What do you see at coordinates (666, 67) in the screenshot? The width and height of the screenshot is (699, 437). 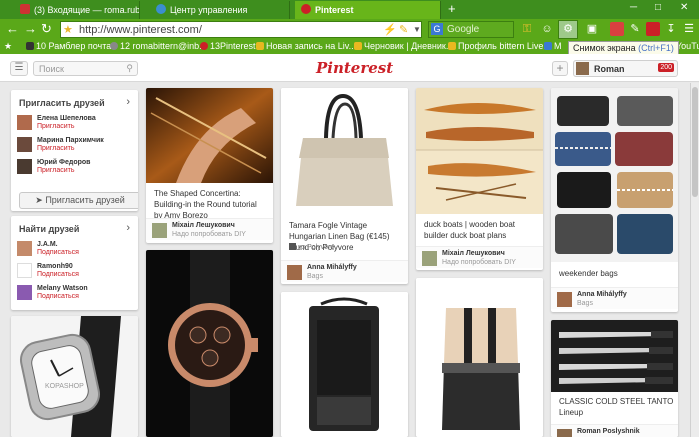 I see `notification-badge: 200` at bounding box center [666, 67].